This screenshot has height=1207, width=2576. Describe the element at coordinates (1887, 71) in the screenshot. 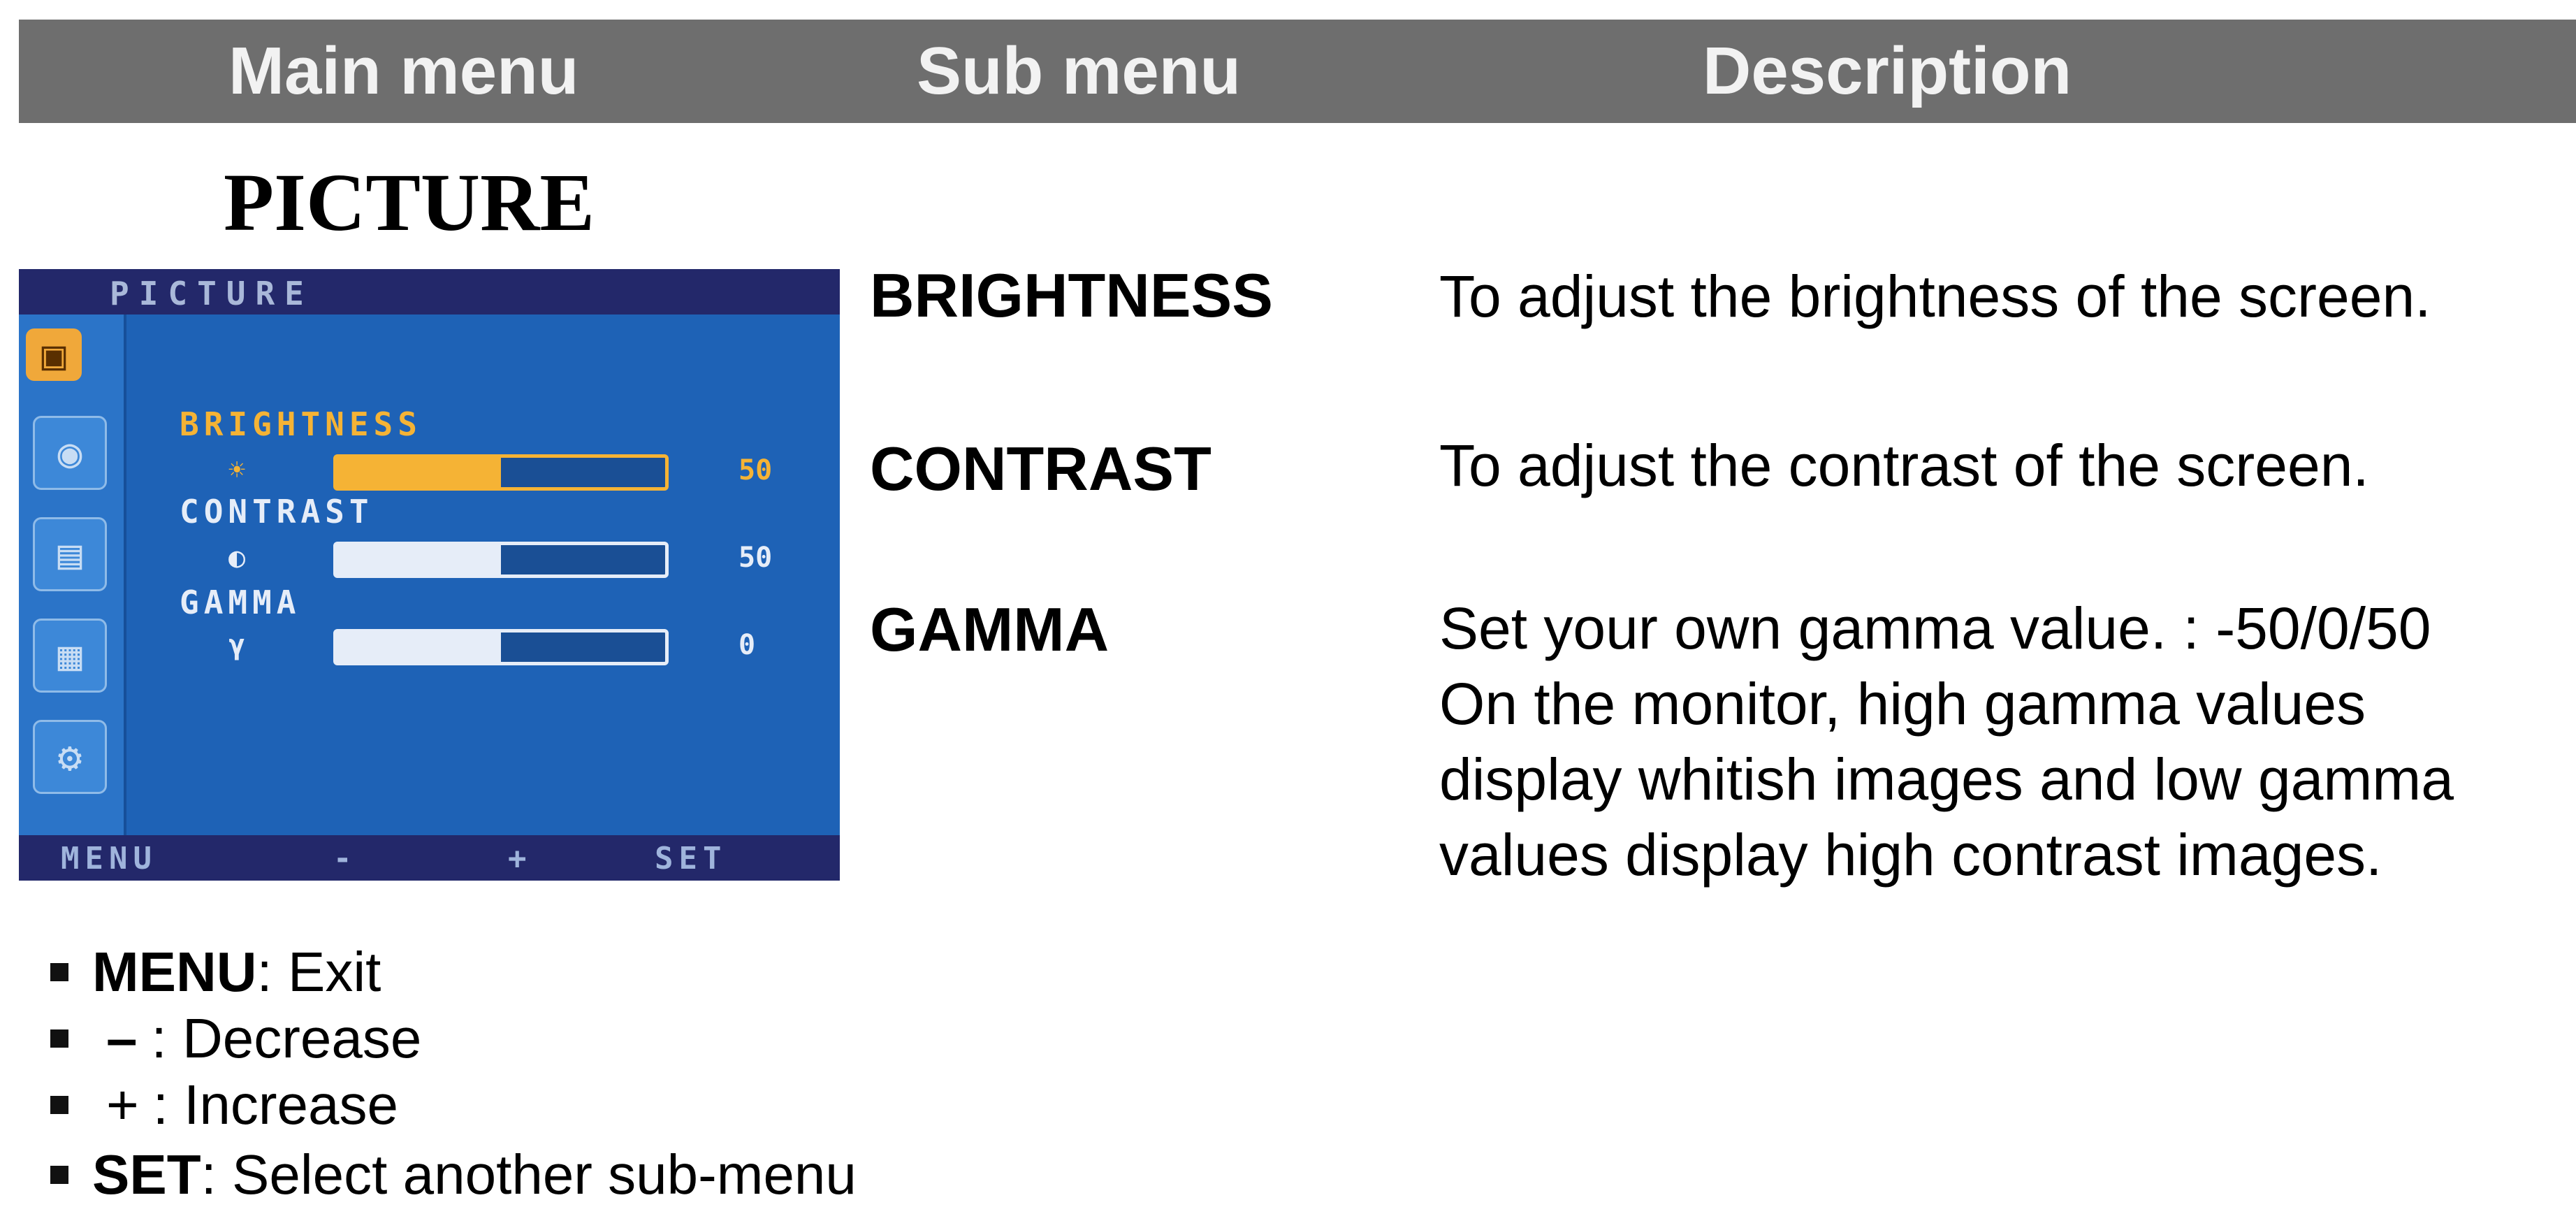

I see `header-description: Description` at that location.